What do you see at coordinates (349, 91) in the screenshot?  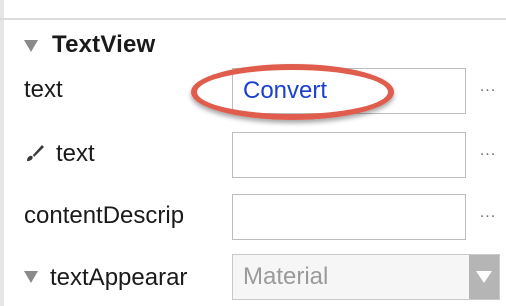 I see `text-input: Convert` at bounding box center [349, 91].